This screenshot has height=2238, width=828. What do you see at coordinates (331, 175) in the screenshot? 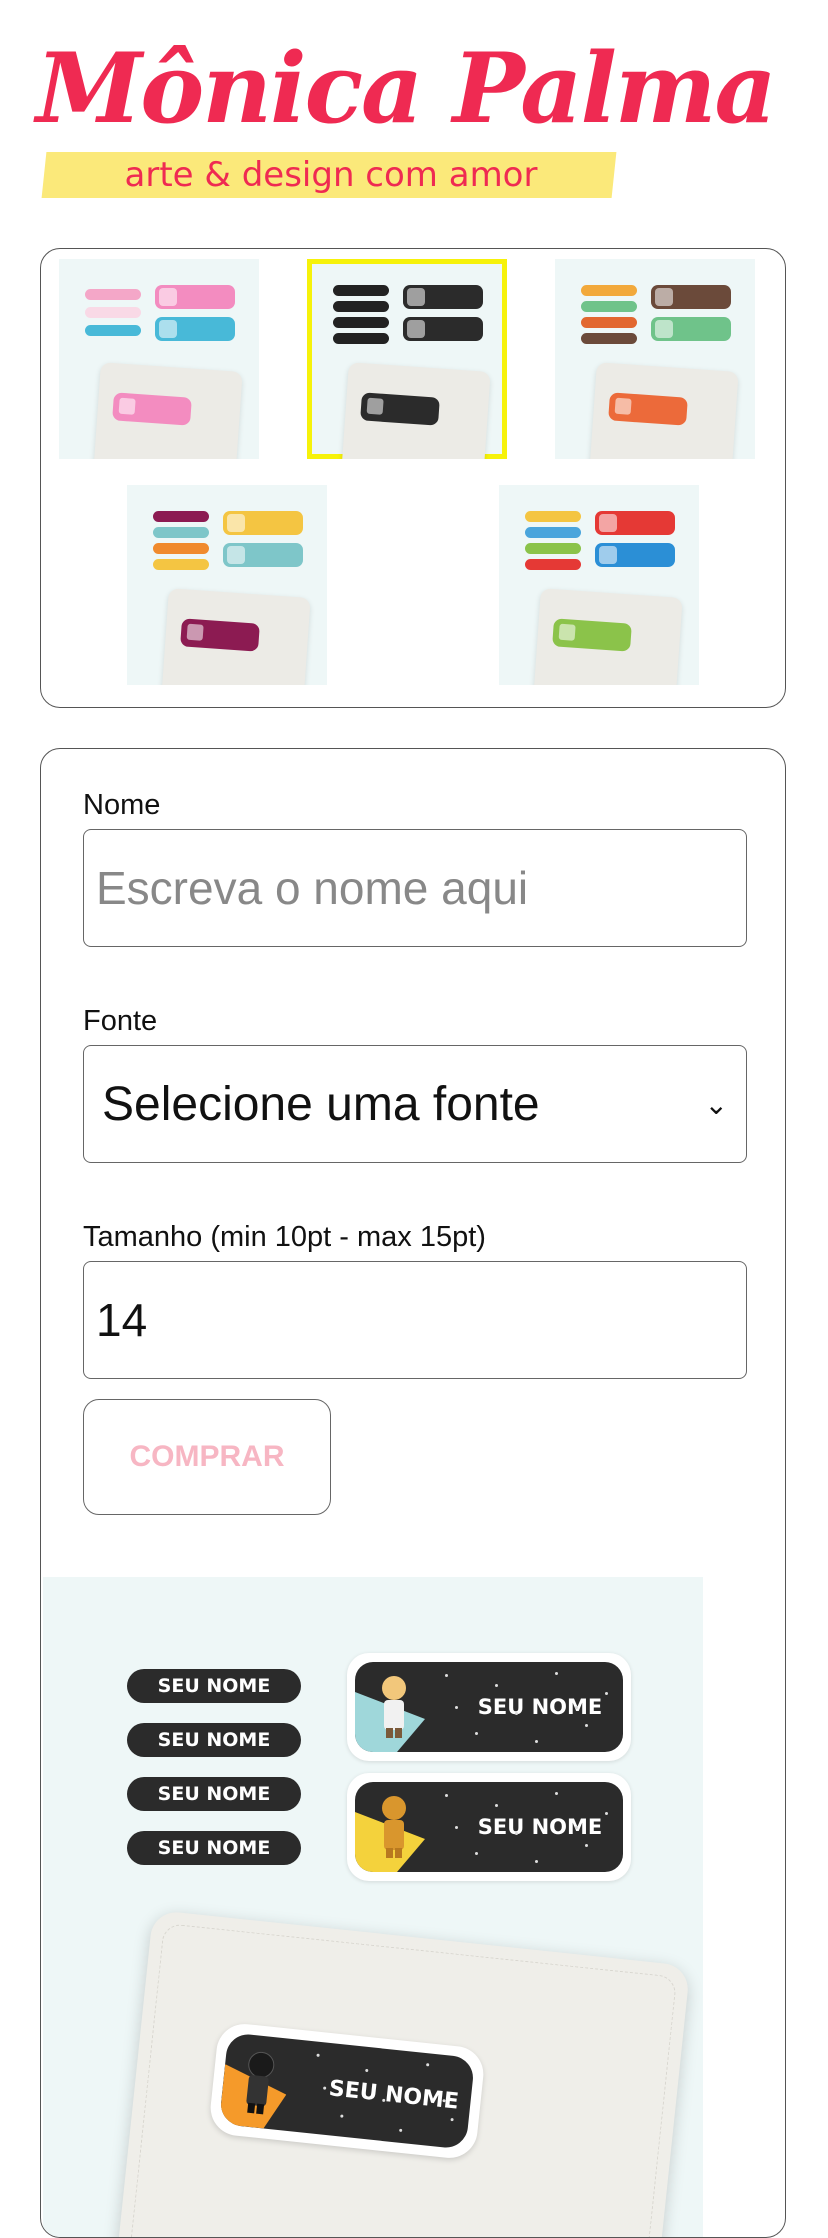
I see `brand-tagline: arte & design com amor` at bounding box center [331, 175].